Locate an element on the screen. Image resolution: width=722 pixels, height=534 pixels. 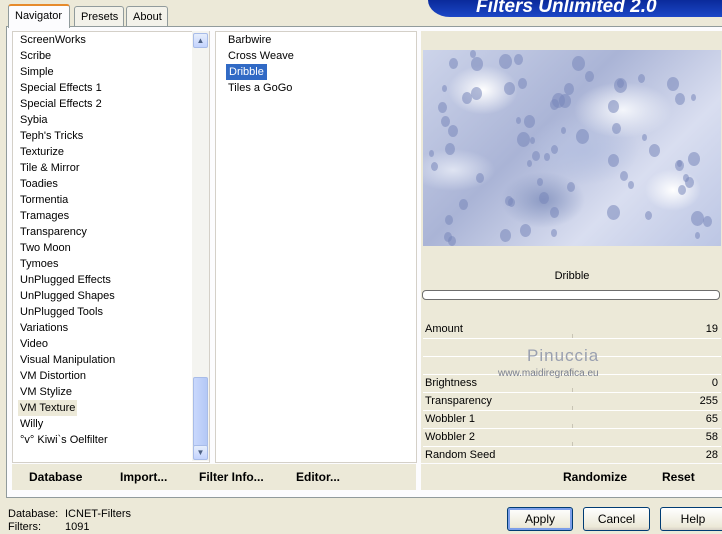
category-item: Transparency is located at coordinates (53, 232).